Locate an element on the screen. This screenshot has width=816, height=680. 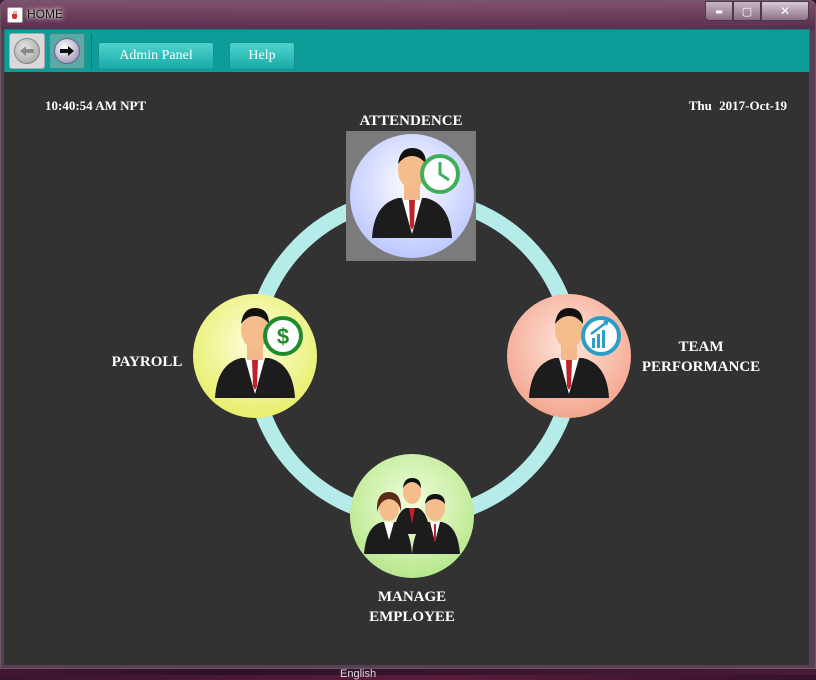
forward-arrow-icon is located at coordinates (67, 51).